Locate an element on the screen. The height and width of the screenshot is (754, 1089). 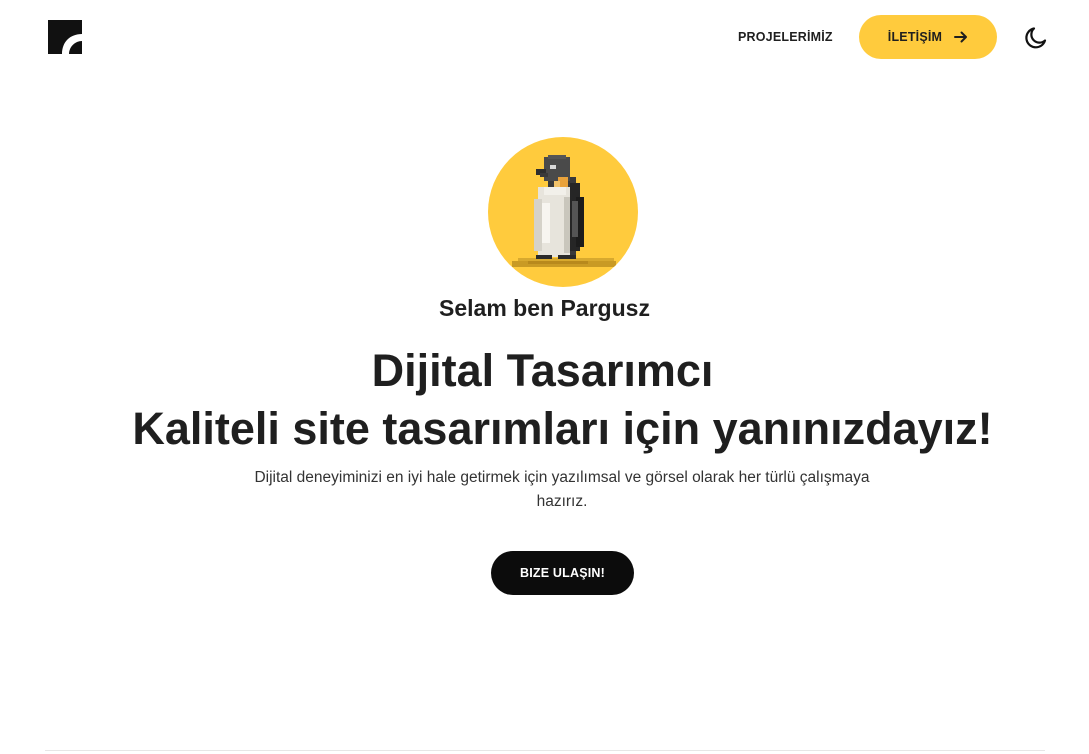
section-divider is located at coordinates (545, 750).